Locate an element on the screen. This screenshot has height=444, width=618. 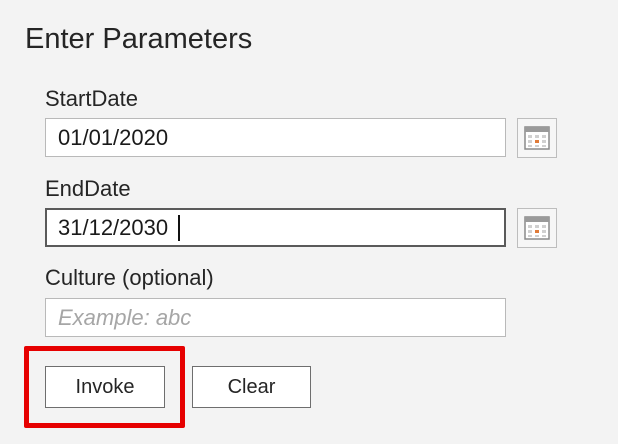
culture-input is located at coordinates (275, 317).